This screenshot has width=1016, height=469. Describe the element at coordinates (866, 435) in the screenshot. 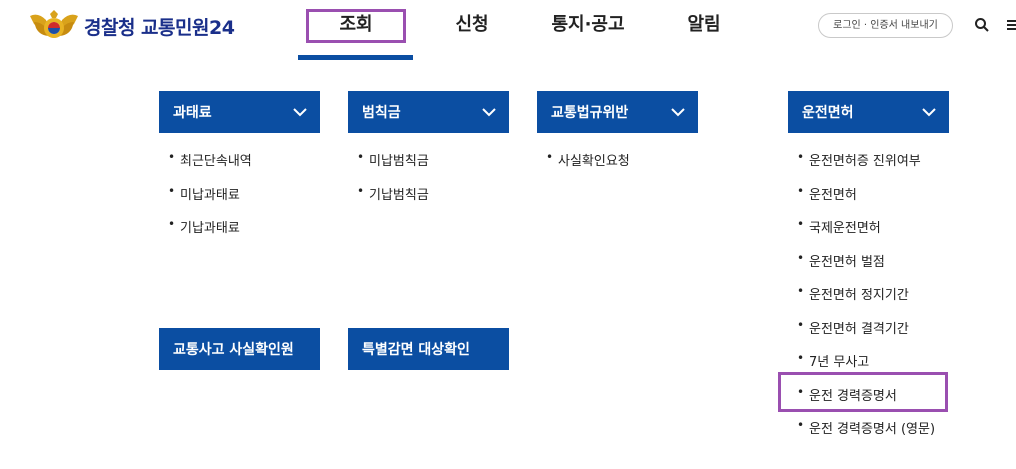

I see `list-item: • 운전 경력증명서 (영문)` at that location.